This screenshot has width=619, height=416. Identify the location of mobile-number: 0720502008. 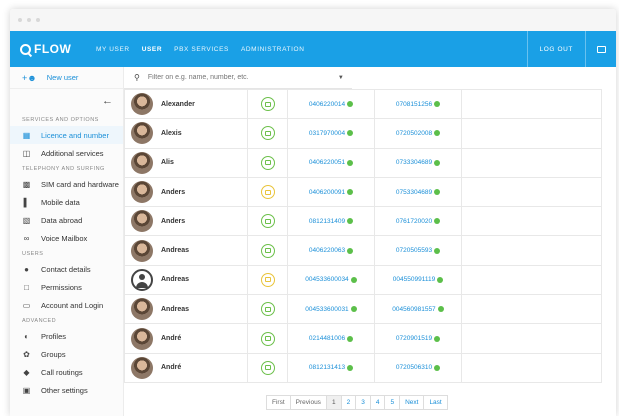
(414, 133).